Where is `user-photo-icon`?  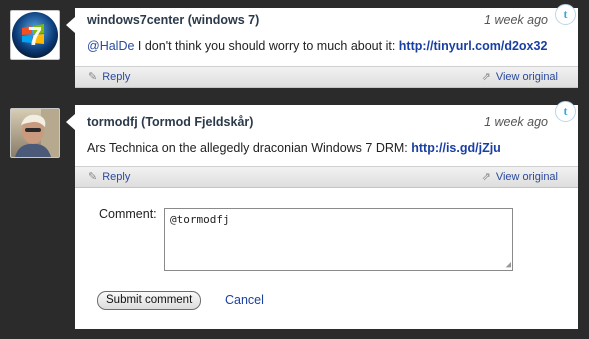
user-photo-icon is located at coordinates (35, 133).